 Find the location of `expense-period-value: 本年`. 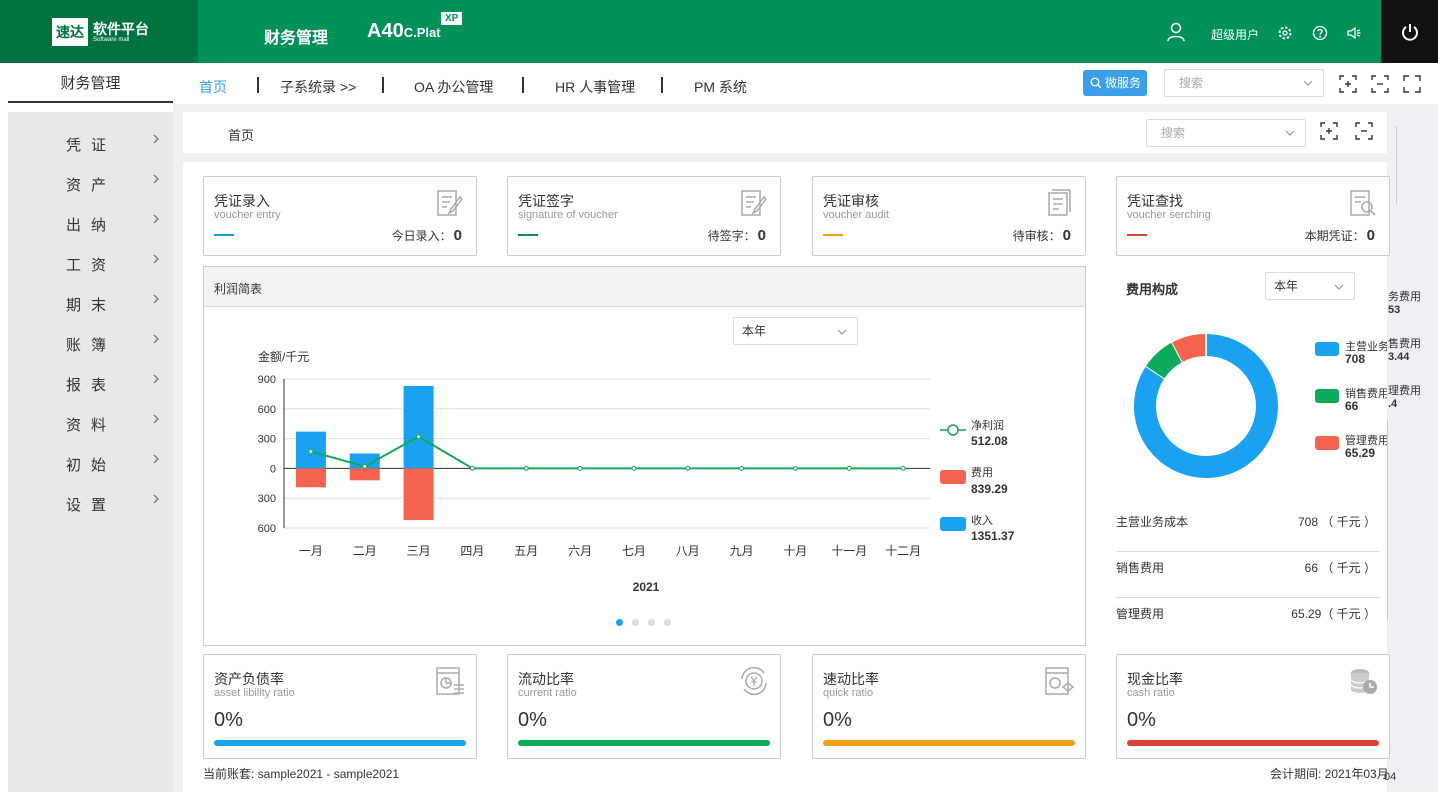

expense-period-value: 本年 is located at coordinates (1286, 286).